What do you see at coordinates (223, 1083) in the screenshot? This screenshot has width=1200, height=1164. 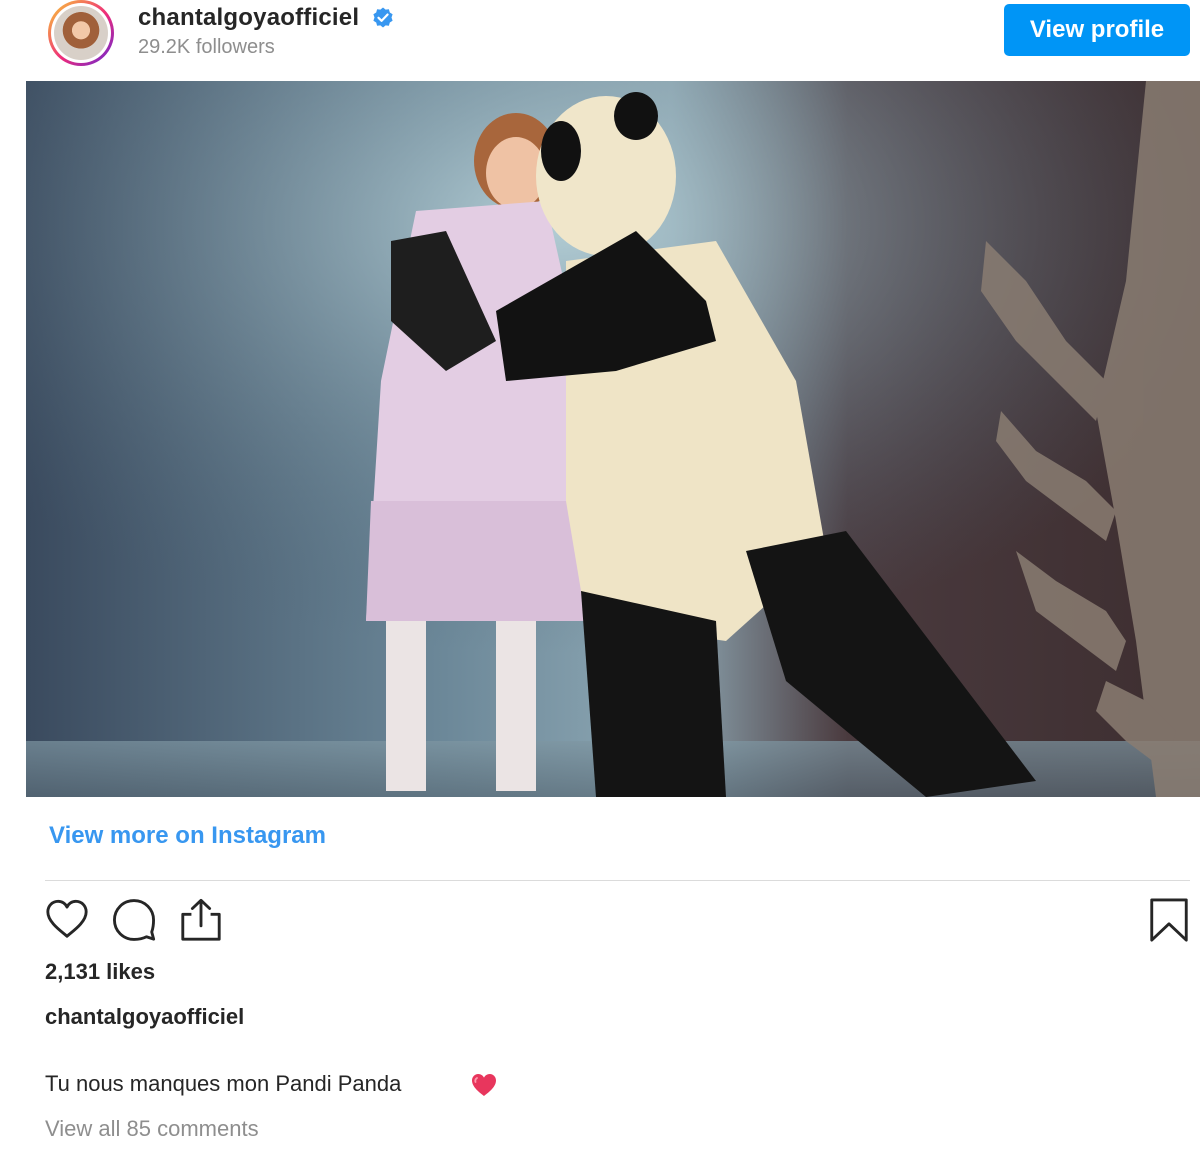 I see `caption-text: Tu nous manques mon Pandi Panda` at bounding box center [223, 1083].